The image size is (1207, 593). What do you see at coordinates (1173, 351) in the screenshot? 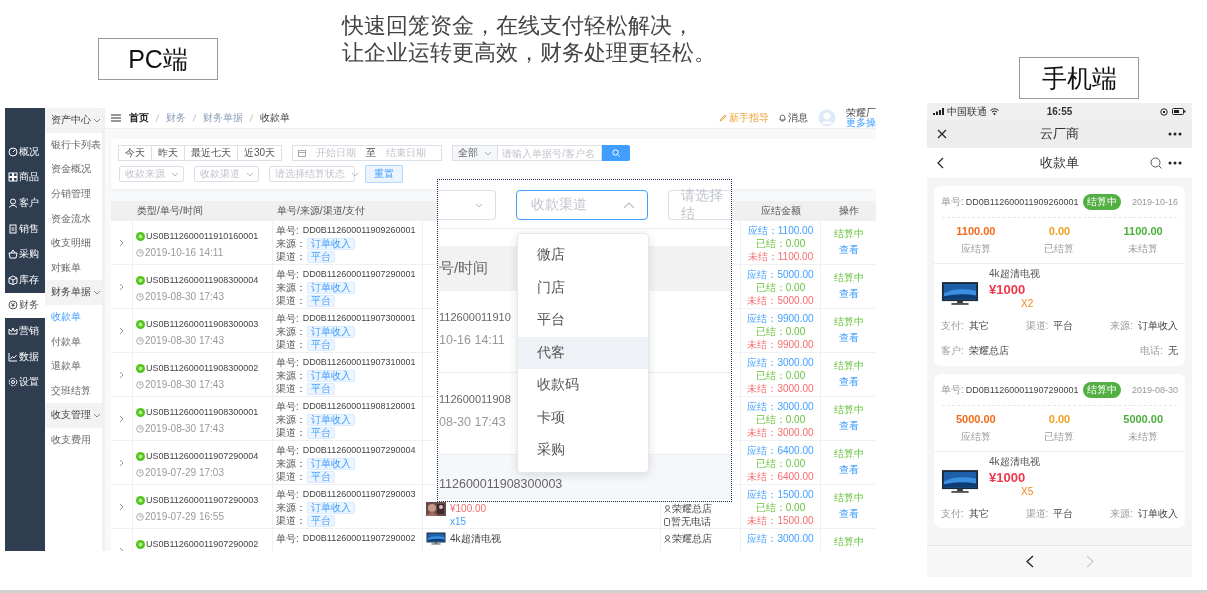
I see `field-value: 无` at bounding box center [1173, 351].